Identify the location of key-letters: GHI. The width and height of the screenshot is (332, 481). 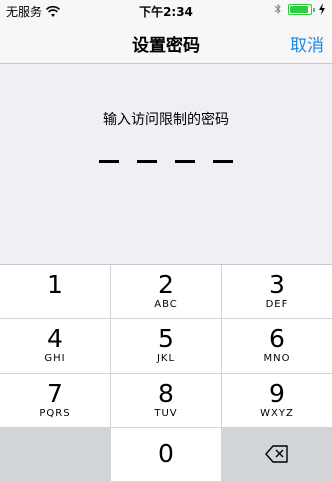
(55, 359).